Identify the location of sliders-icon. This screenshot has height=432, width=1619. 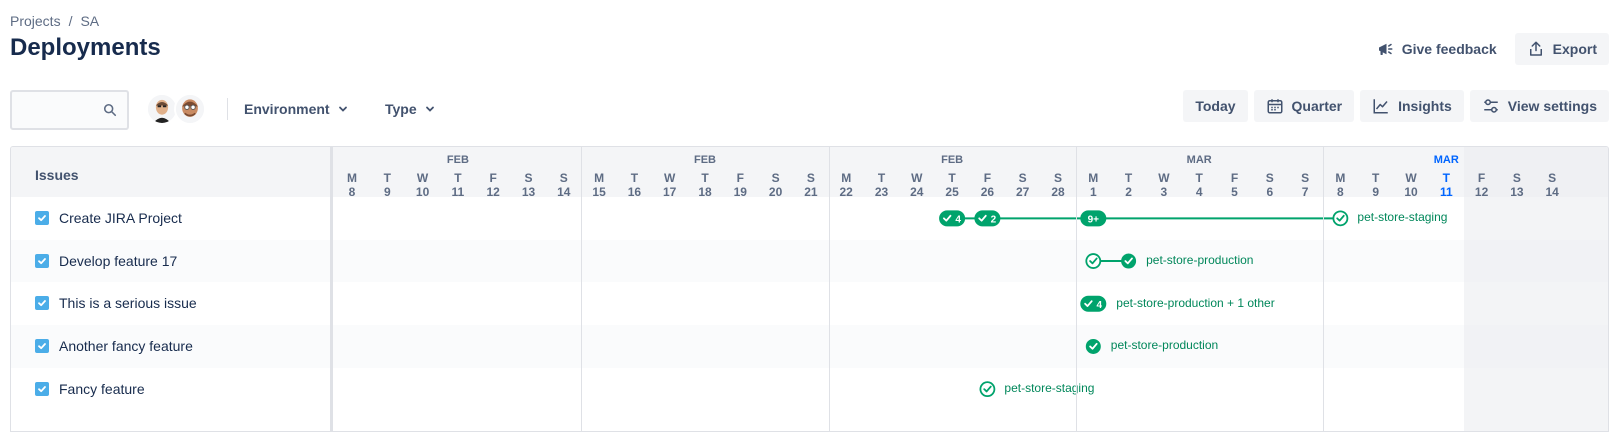
(1491, 106).